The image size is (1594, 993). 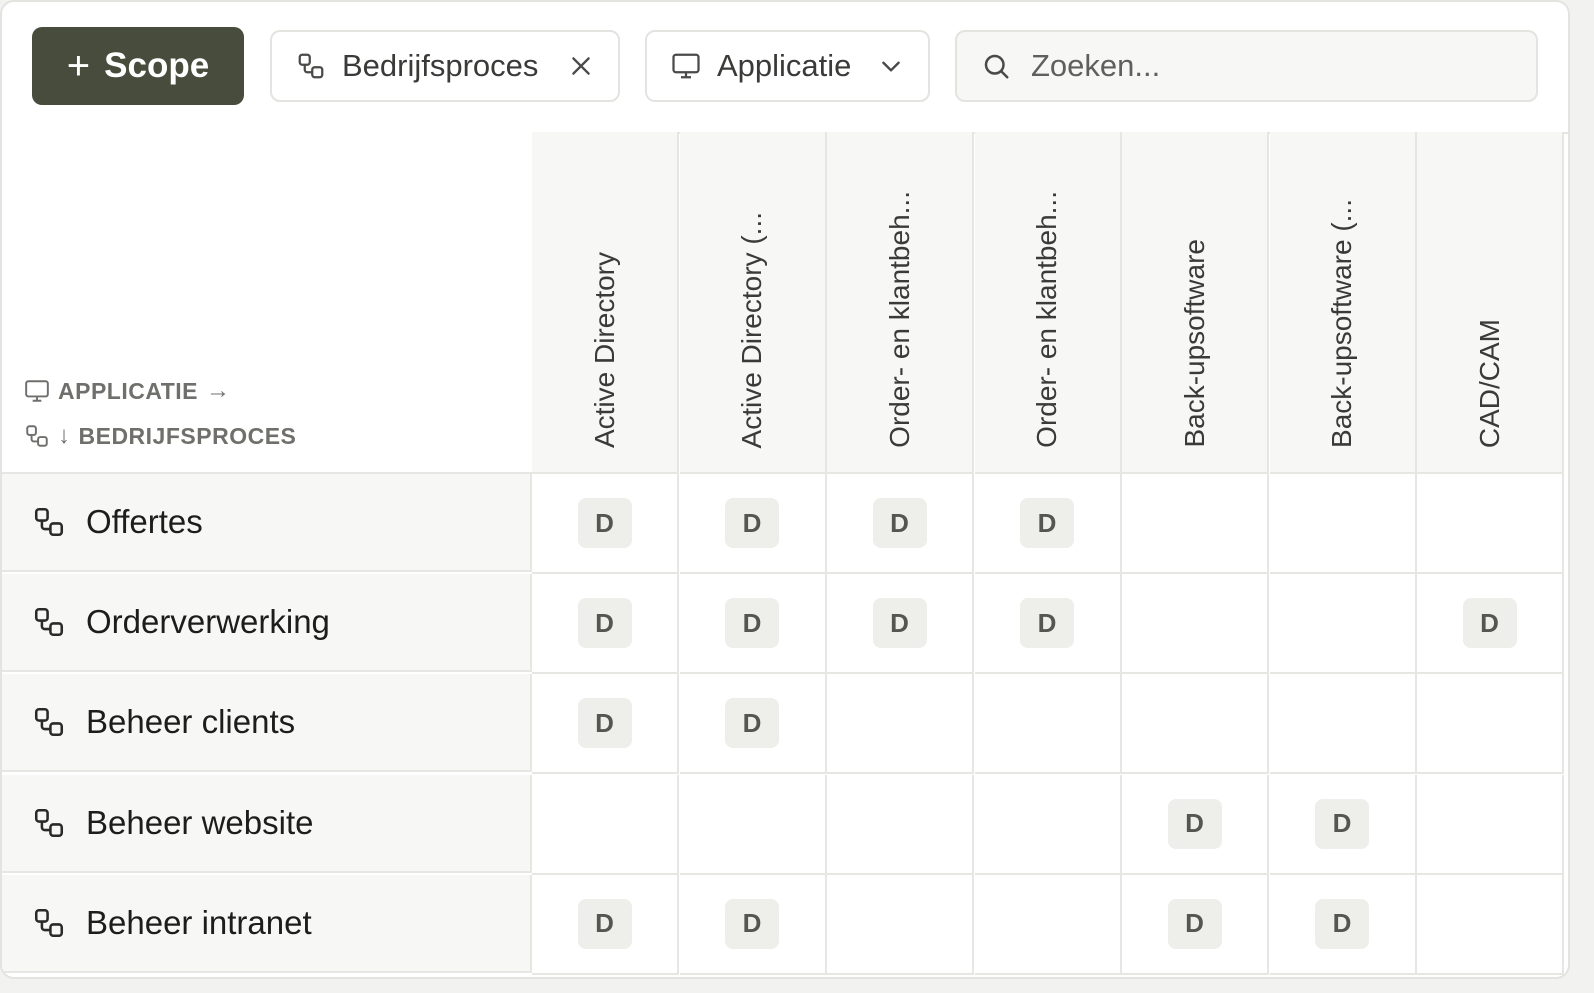 What do you see at coordinates (445, 66) in the screenshot?
I see `filter-chip-bedrijfsproces: Bedrijfsproces` at bounding box center [445, 66].